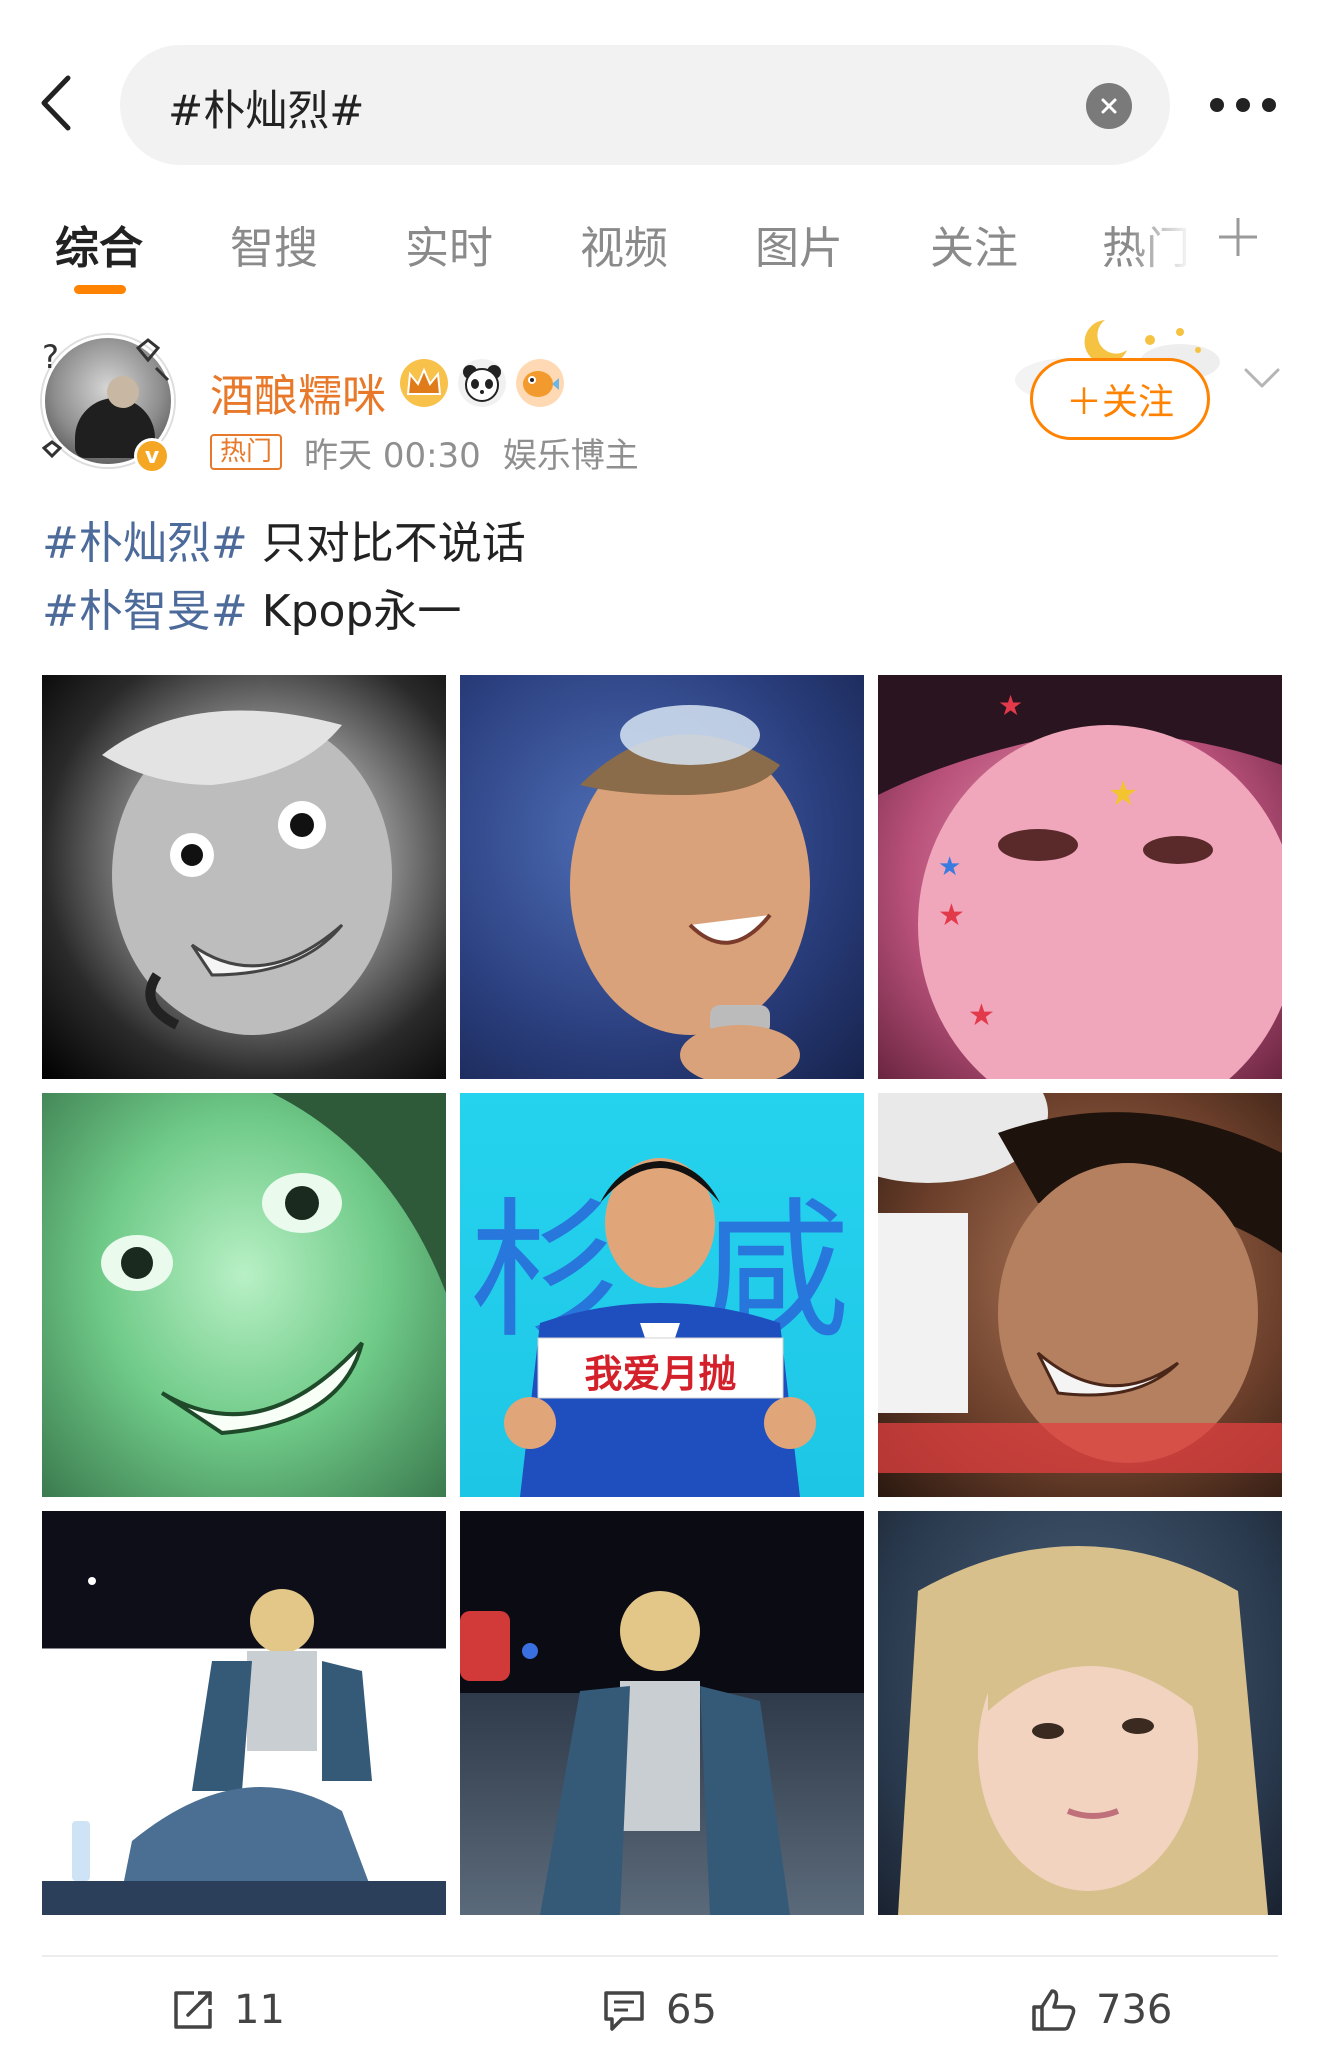 This screenshot has height=2069, width=1320. What do you see at coordinates (658, 2010) in the screenshot?
I see `comment-button: 65` at bounding box center [658, 2010].